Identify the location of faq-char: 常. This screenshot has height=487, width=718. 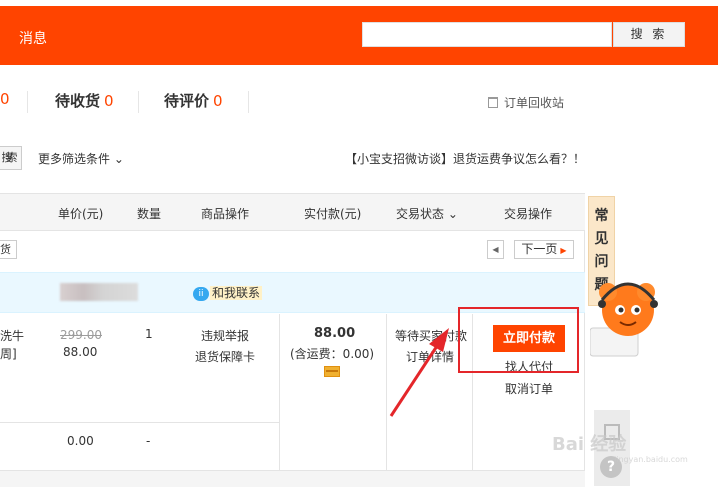
(601, 216).